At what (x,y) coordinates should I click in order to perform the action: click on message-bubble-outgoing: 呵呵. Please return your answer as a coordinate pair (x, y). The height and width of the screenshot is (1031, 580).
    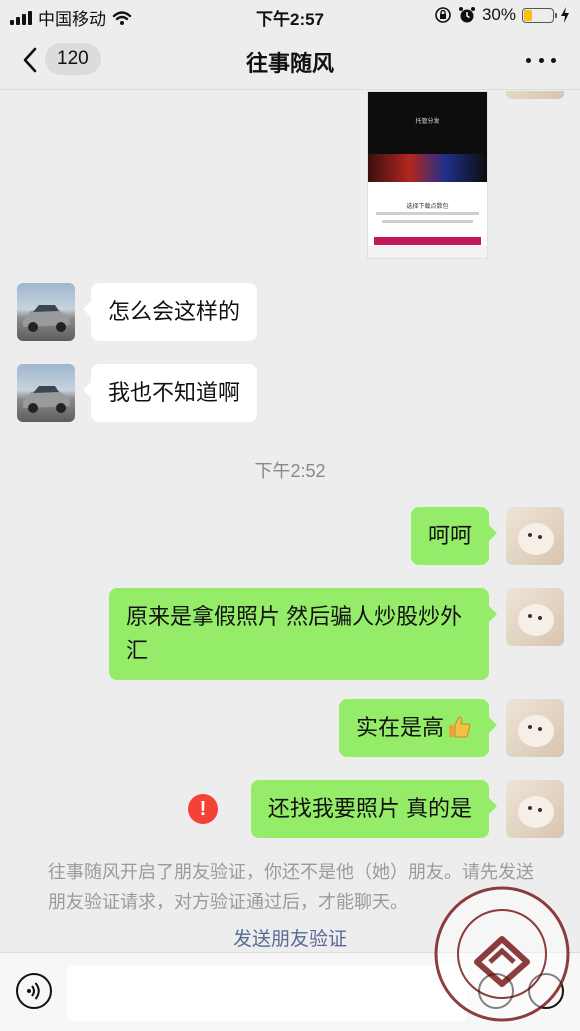
    Looking at the image, I should click on (454, 536).